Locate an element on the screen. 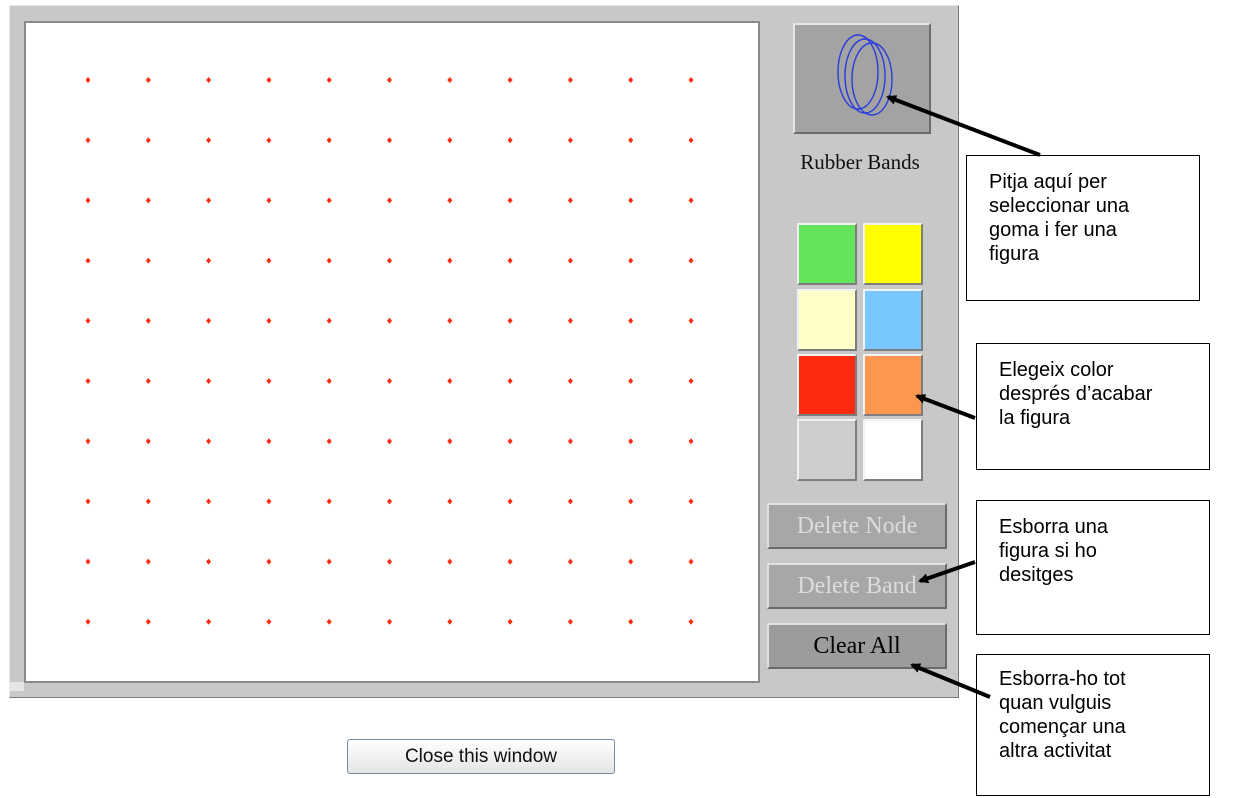 The image size is (1237, 798). delete-node-button: Delete Node is located at coordinates (857, 526).